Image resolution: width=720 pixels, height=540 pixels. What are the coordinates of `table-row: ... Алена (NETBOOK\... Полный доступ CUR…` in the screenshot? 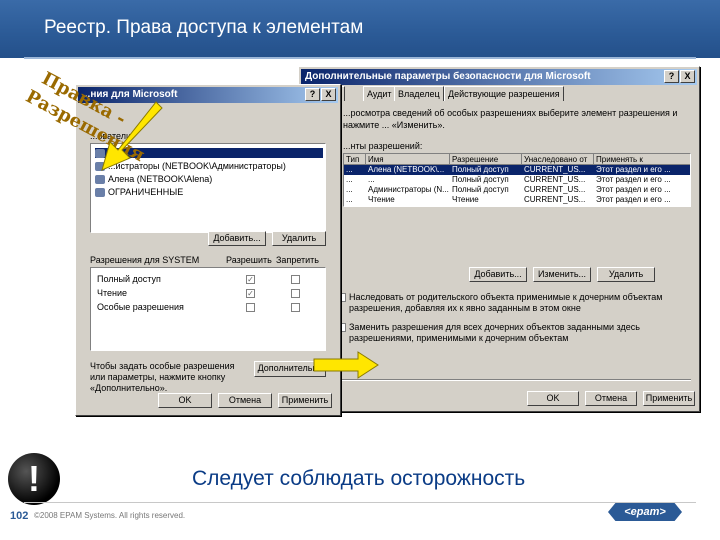 It's located at (517, 170).